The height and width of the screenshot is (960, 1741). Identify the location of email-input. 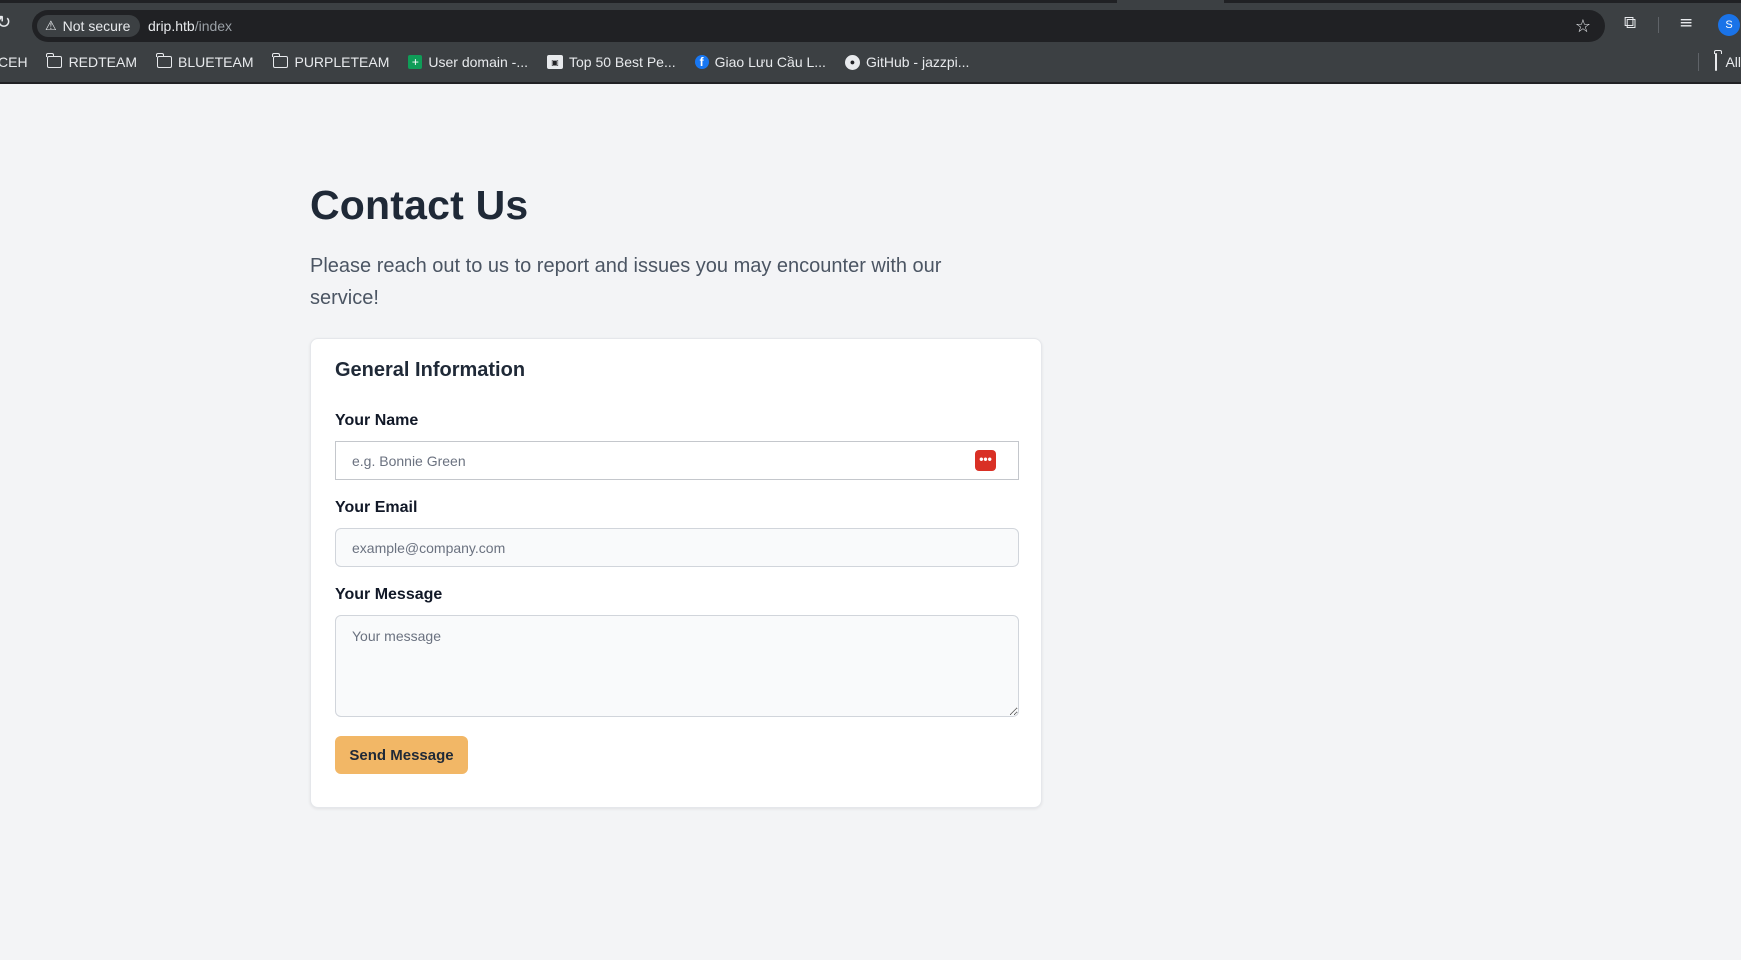
(677, 547).